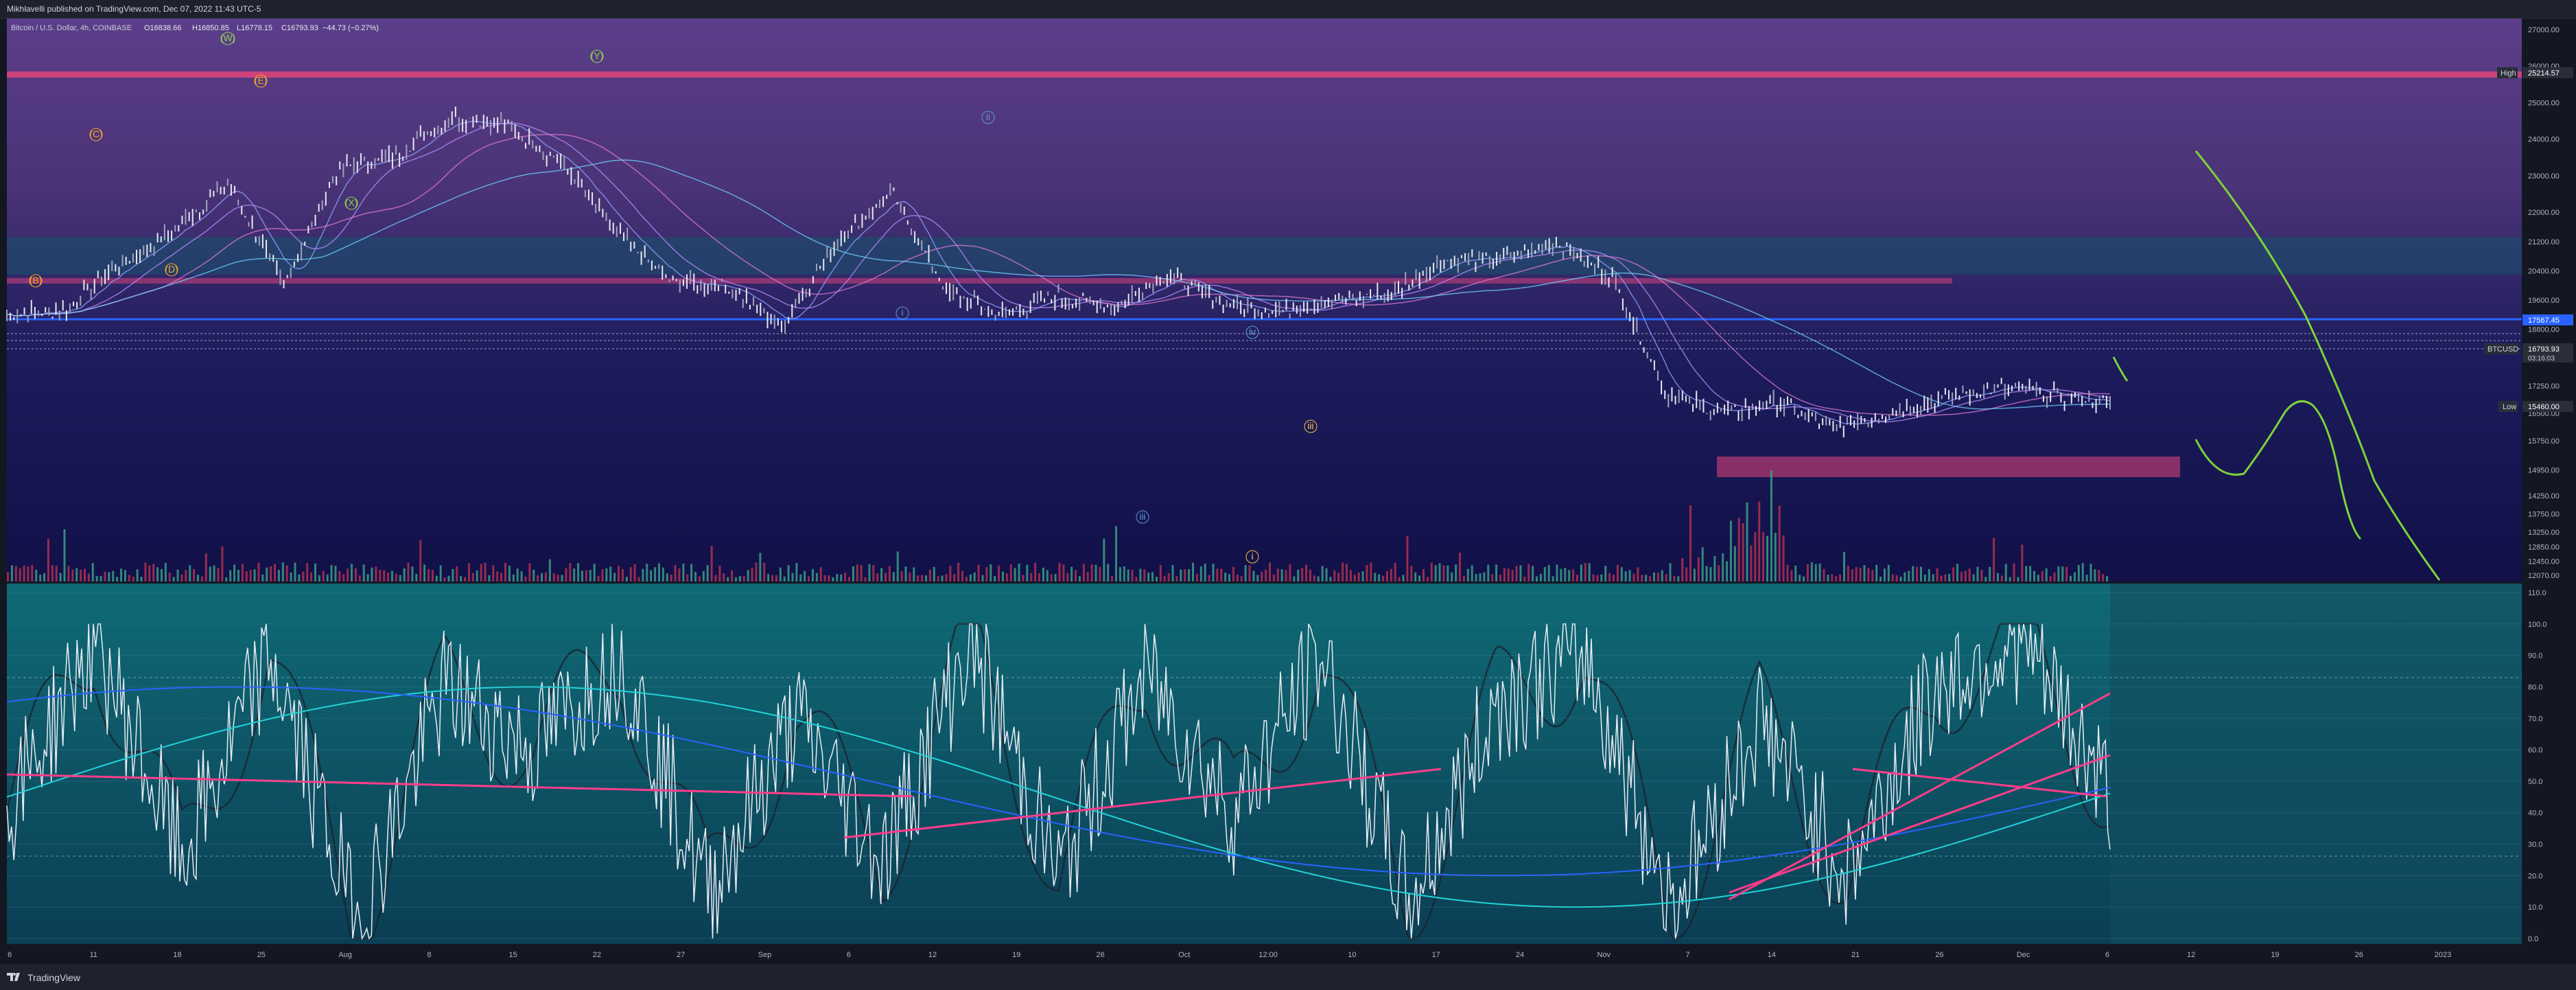 Image resolution: width=2576 pixels, height=990 pixels. What do you see at coordinates (2535, 782) in the screenshot?
I see `osc-tick-label: 50.0` at bounding box center [2535, 782].